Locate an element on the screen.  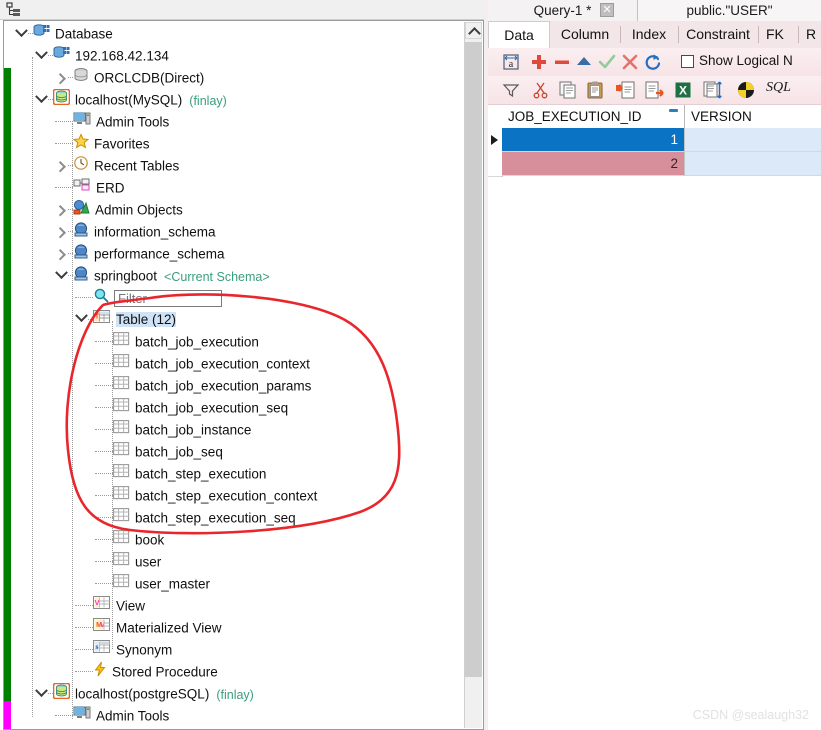
tree-filter-input is located at coordinates (168, 298).